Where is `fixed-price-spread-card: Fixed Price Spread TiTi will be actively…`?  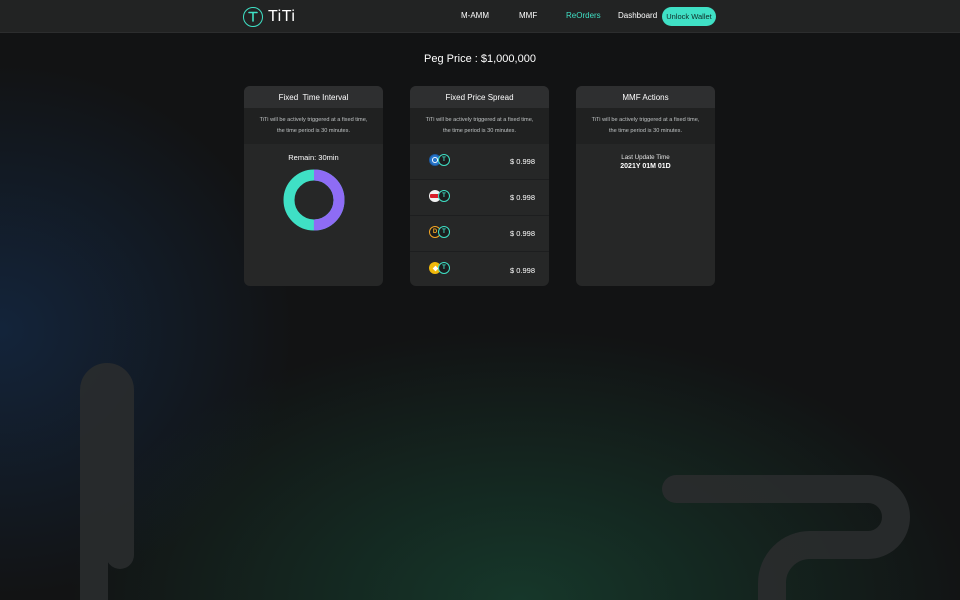 fixed-price-spread-card: Fixed Price Spread TiTi will be actively… is located at coordinates (479, 186).